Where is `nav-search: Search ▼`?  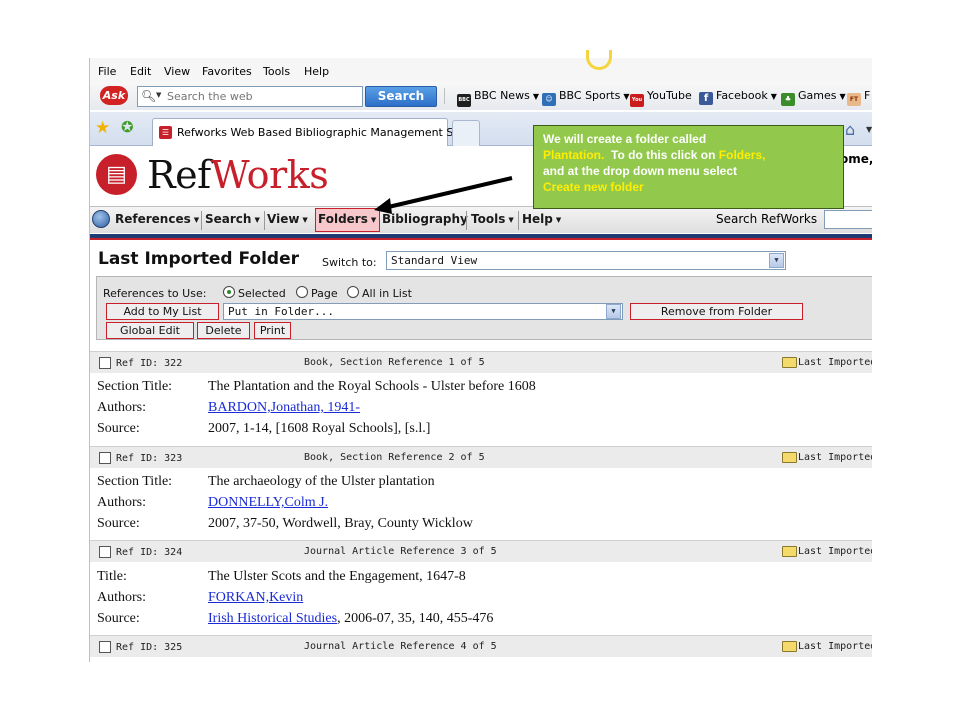
nav-search: Search ▼ is located at coordinates (232, 219).